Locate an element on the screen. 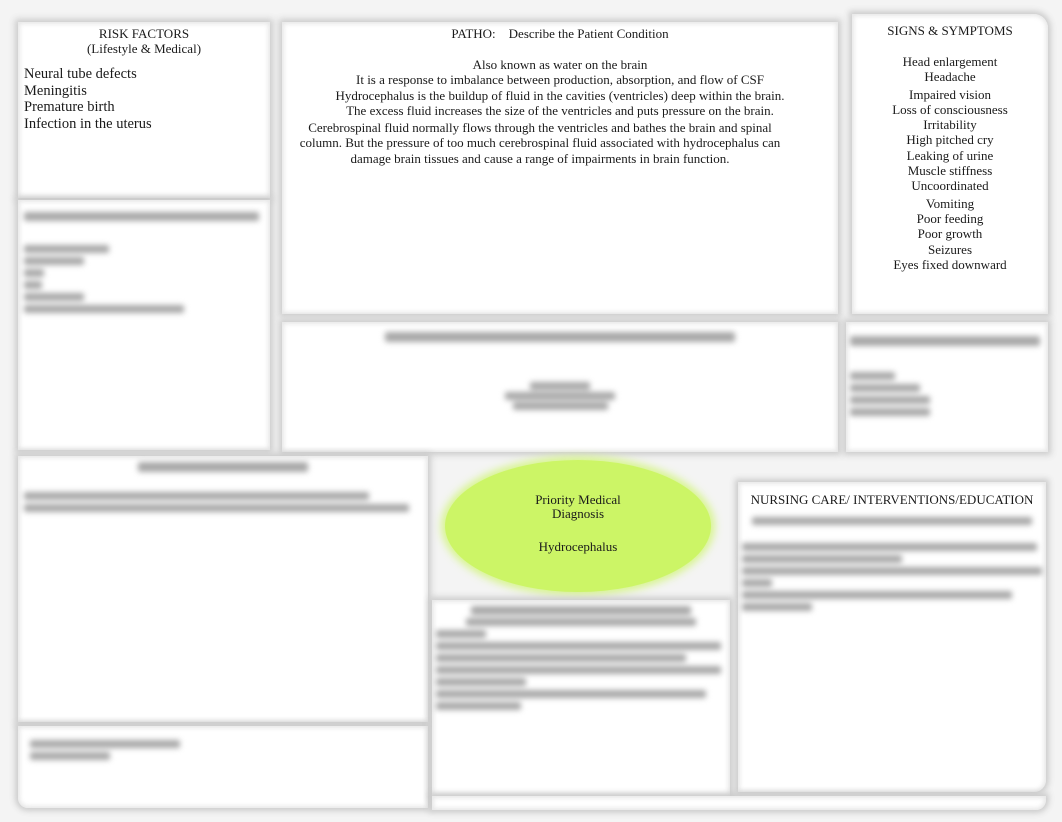 The height and width of the screenshot is (822, 1062). symptom-item: Uncoordinated is located at coordinates (950, 186).